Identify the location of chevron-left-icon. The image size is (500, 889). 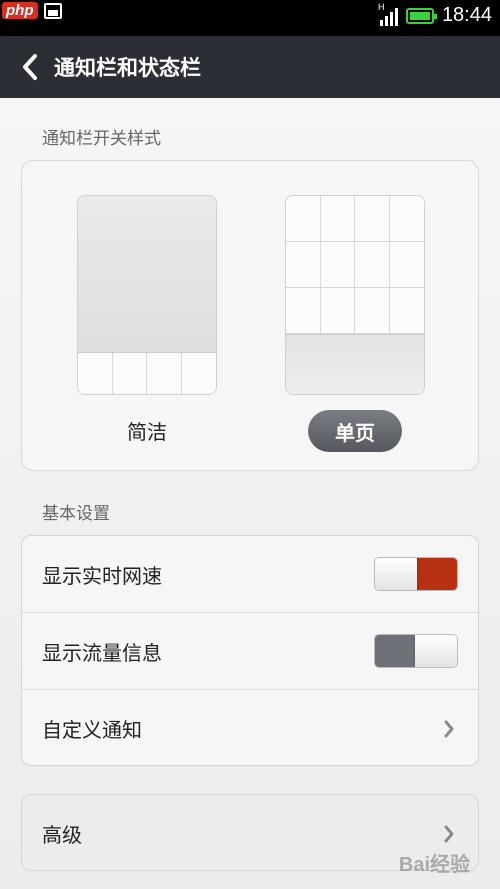
(30, 67).